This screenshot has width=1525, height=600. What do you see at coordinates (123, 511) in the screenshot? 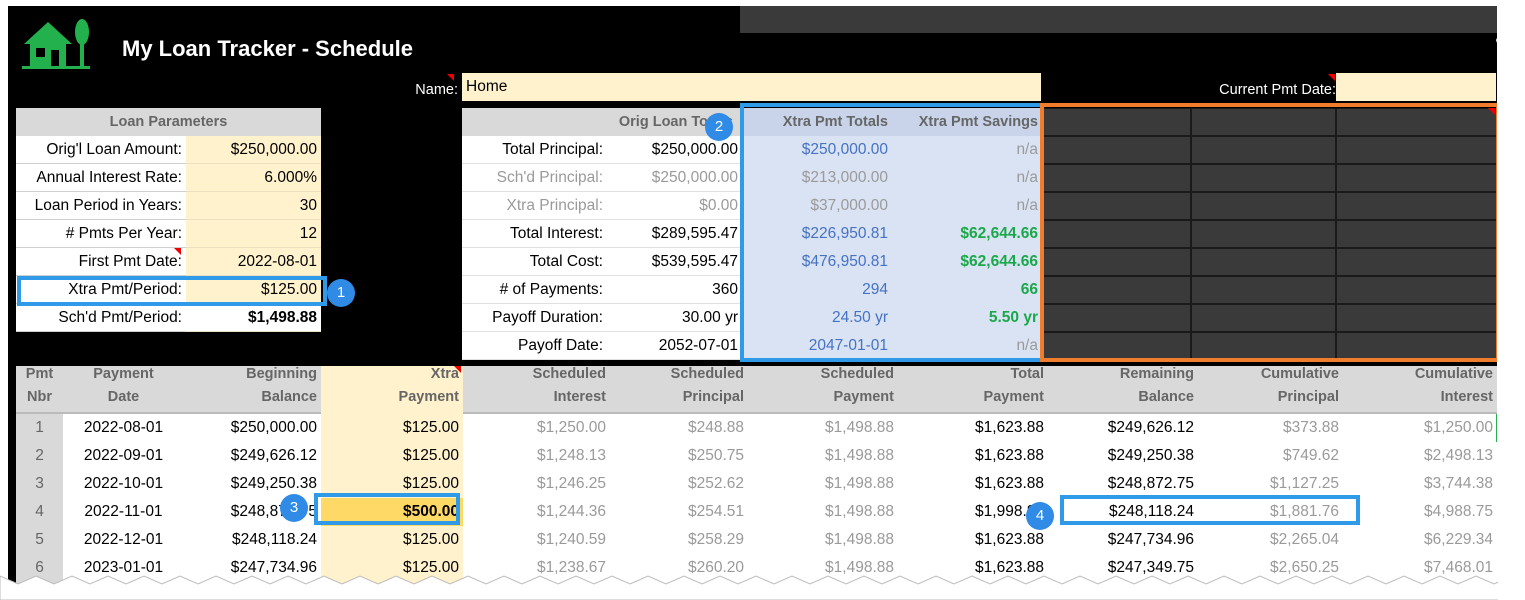
I see `schedule-cell: 2022-11-01` at bounding box center [123, 511].